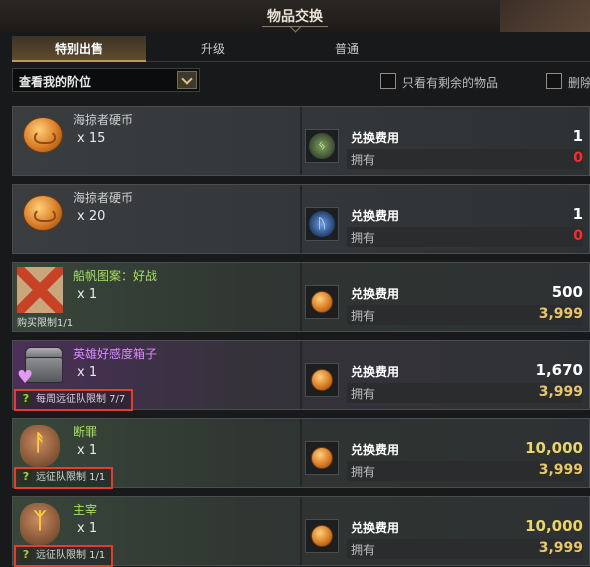 The image size is (590, 567). What do you see at coordinates (25, 377) in the screenshot?
I see `heart-icon: ♥` at bounding box center [25, 377].